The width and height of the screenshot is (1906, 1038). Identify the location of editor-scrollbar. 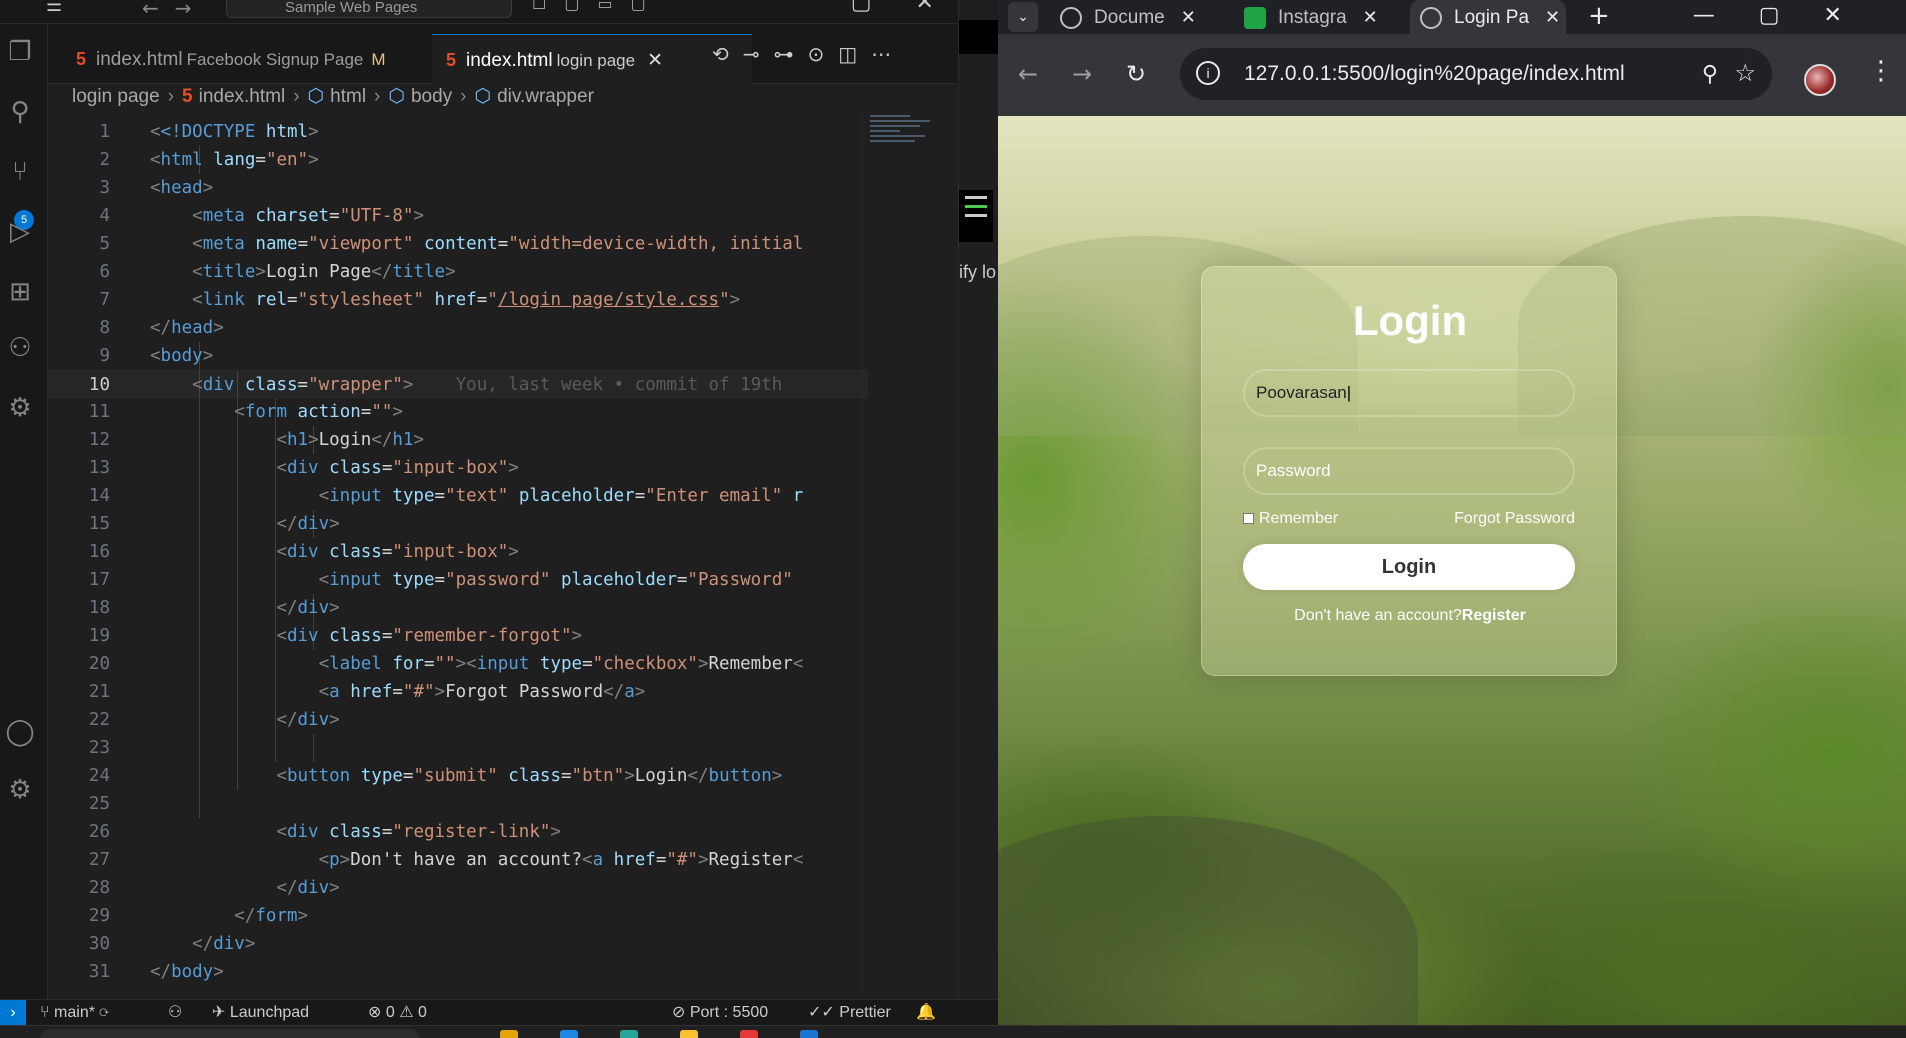
(862, 552).